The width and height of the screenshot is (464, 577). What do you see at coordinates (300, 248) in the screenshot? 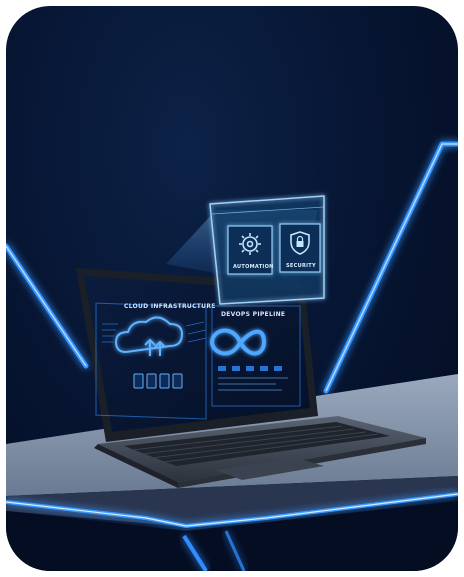
I see `security-tile: SECURITY` at bounding box center [300, 248].